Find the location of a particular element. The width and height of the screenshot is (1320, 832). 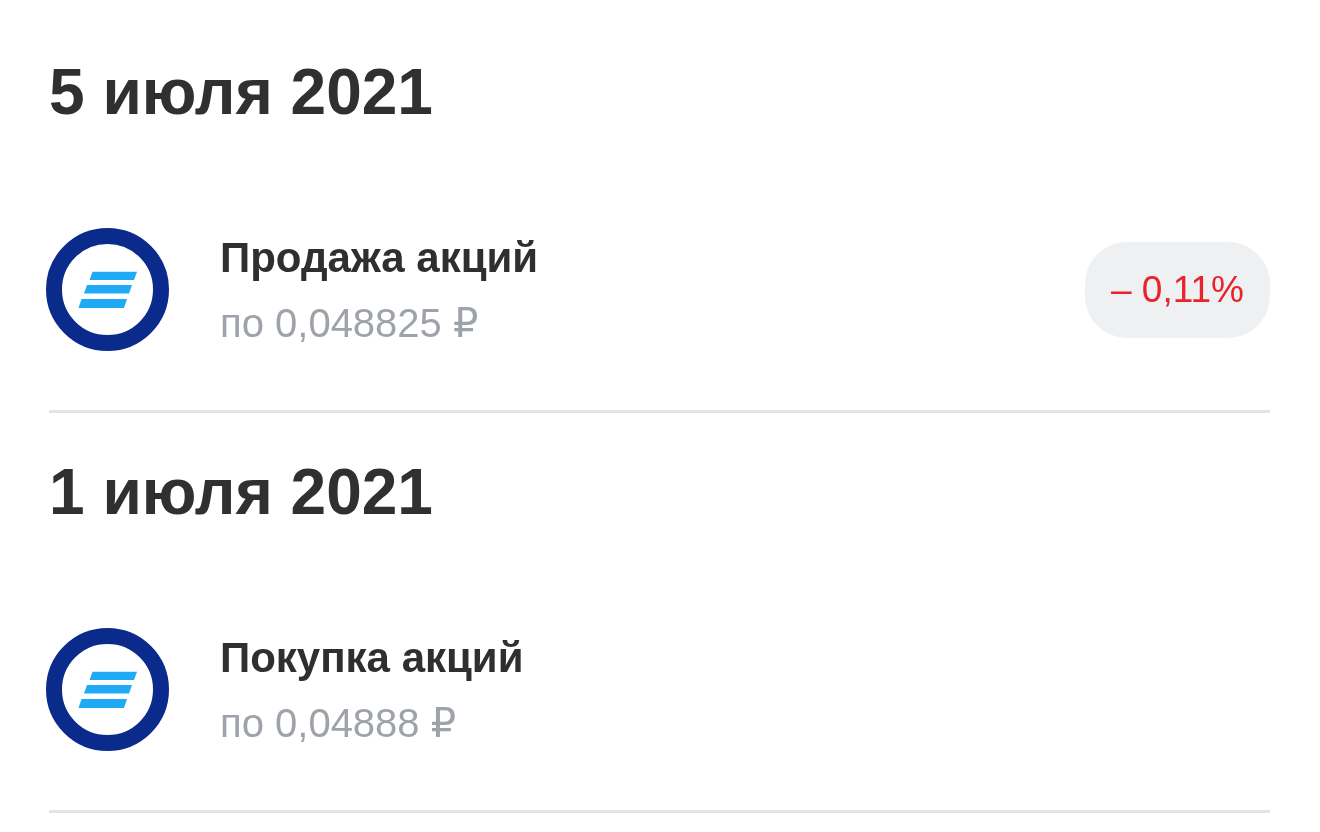

price-text: по 0,04888 ₽ is located at coordinates (338, 722).